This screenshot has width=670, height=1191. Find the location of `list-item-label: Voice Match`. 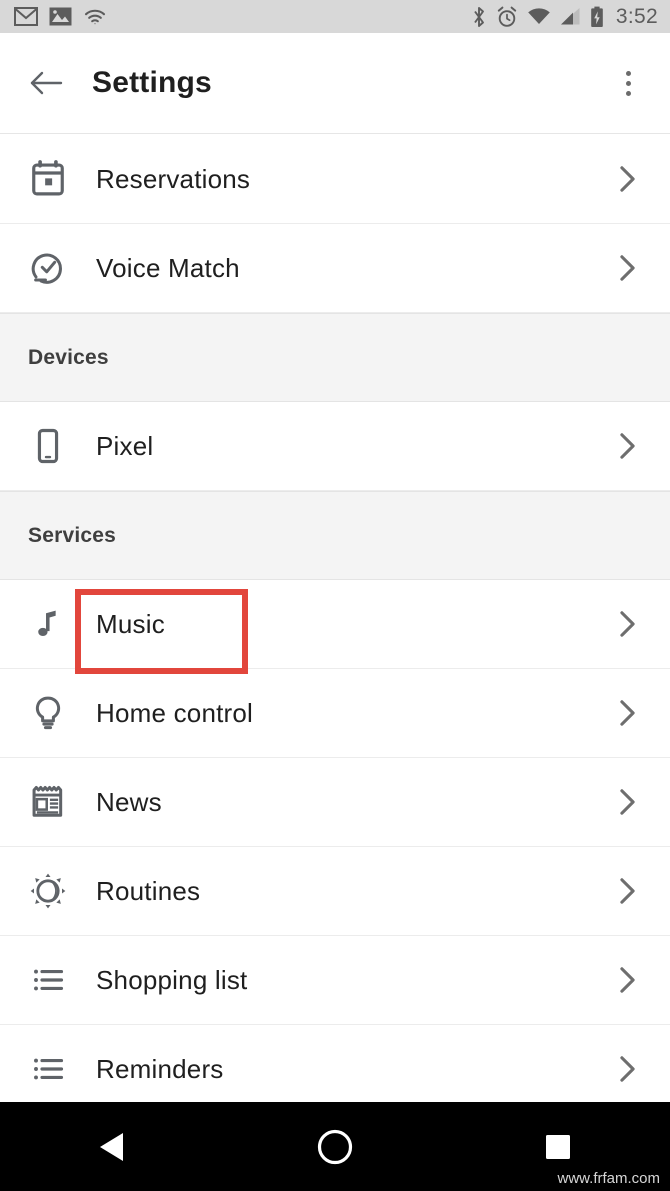

list-item-label: Voice Match is located at coordinates (168, 267).